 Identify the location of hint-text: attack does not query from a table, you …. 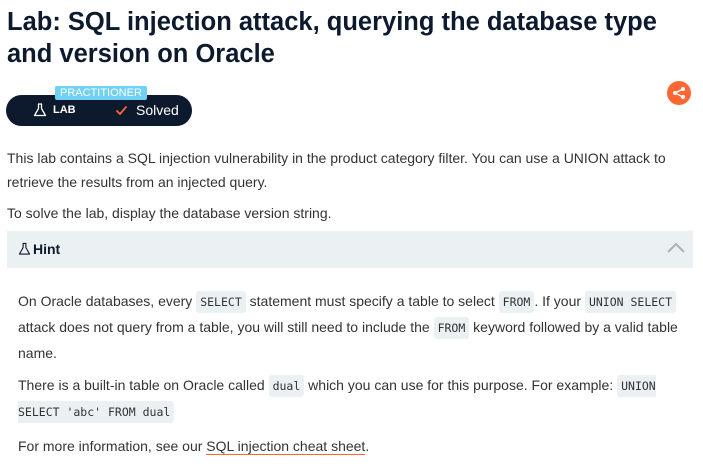
(226, 327).